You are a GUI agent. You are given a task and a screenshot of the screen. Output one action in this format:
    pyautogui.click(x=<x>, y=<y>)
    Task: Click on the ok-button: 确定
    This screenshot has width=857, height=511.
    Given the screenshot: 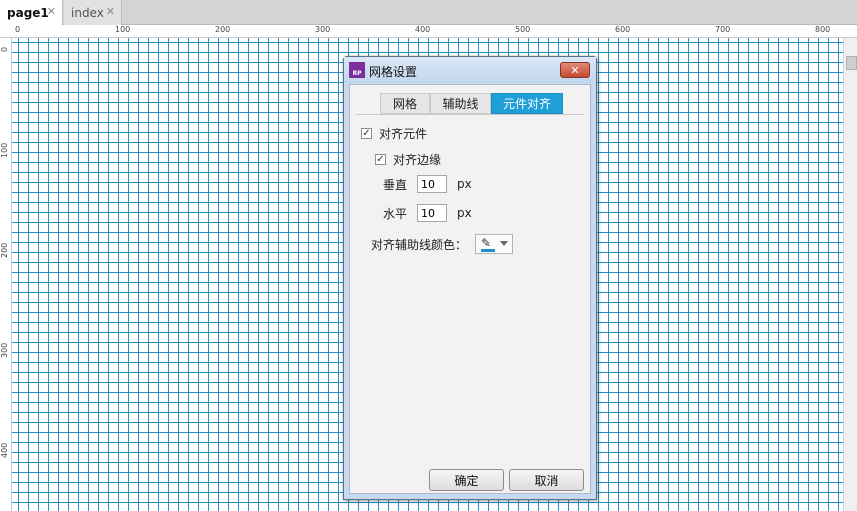 What is the action you would take?
    pyautogui.click(x=466, y=480)
    